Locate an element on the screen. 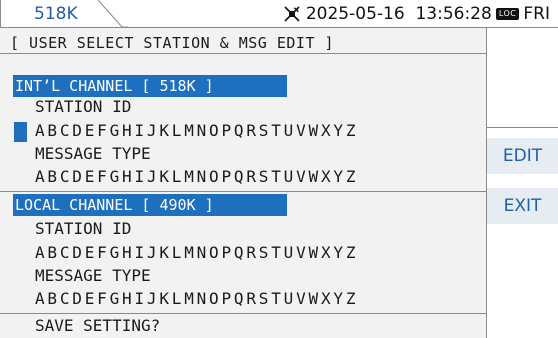  local-station-value: ABCDEFGHIJKLMNOPQRSTUVWXYZ is located at coordinates (196, 253).